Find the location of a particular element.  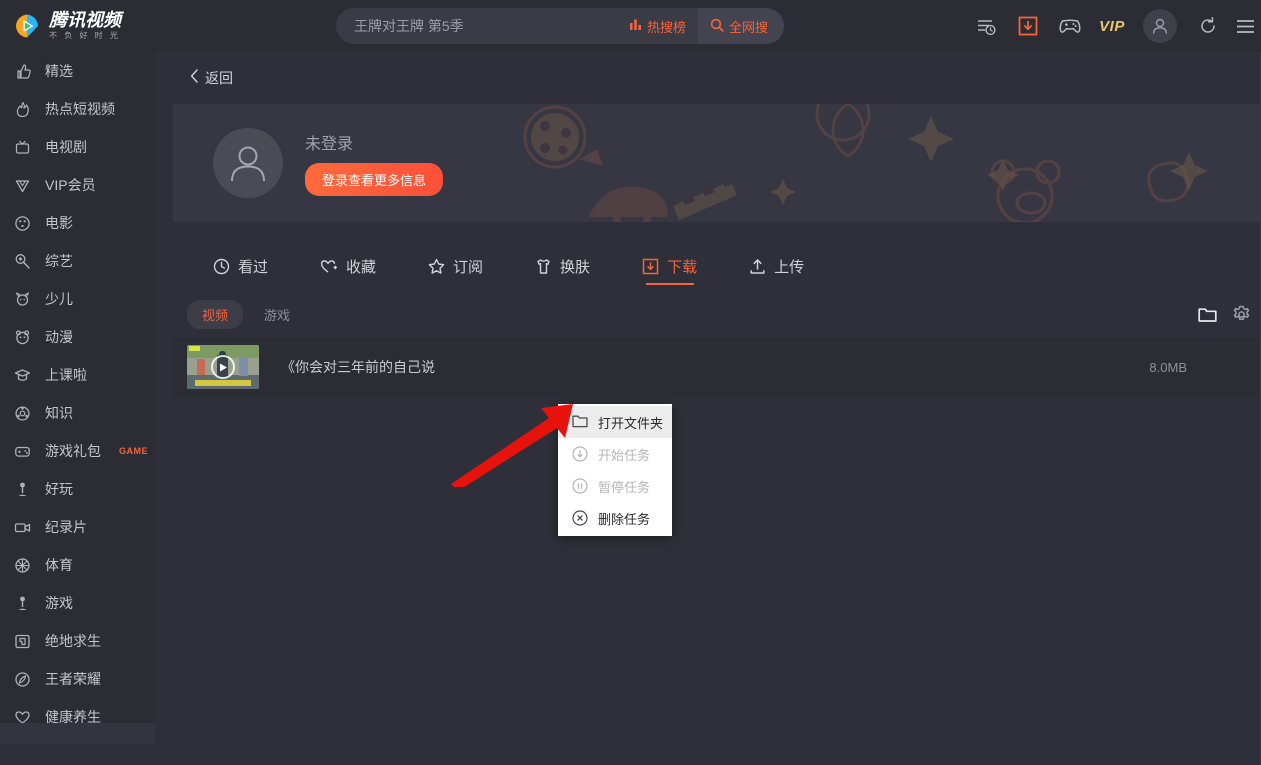

clock-icon is located at coordinates (221, 266).